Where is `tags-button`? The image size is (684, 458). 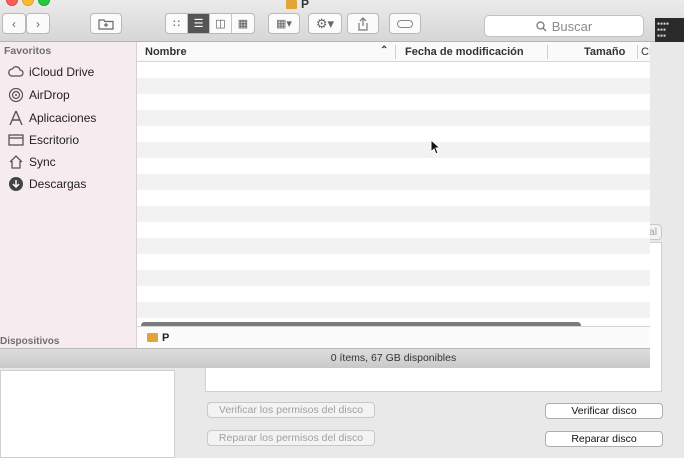 tags-button is located at coordinates (405, 23).